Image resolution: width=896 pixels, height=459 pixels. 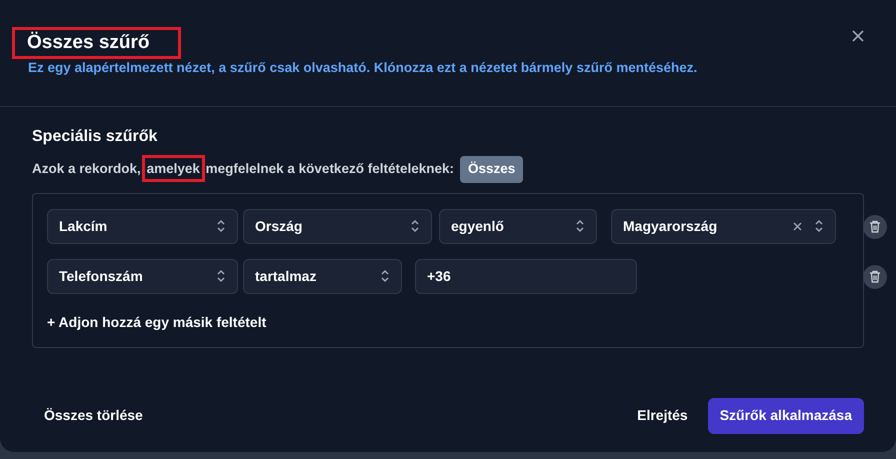 What do you see at coordinates (142, 276) in the screenshot?
I see `select-field: Telefonszám` at bounding box center [142, 276].